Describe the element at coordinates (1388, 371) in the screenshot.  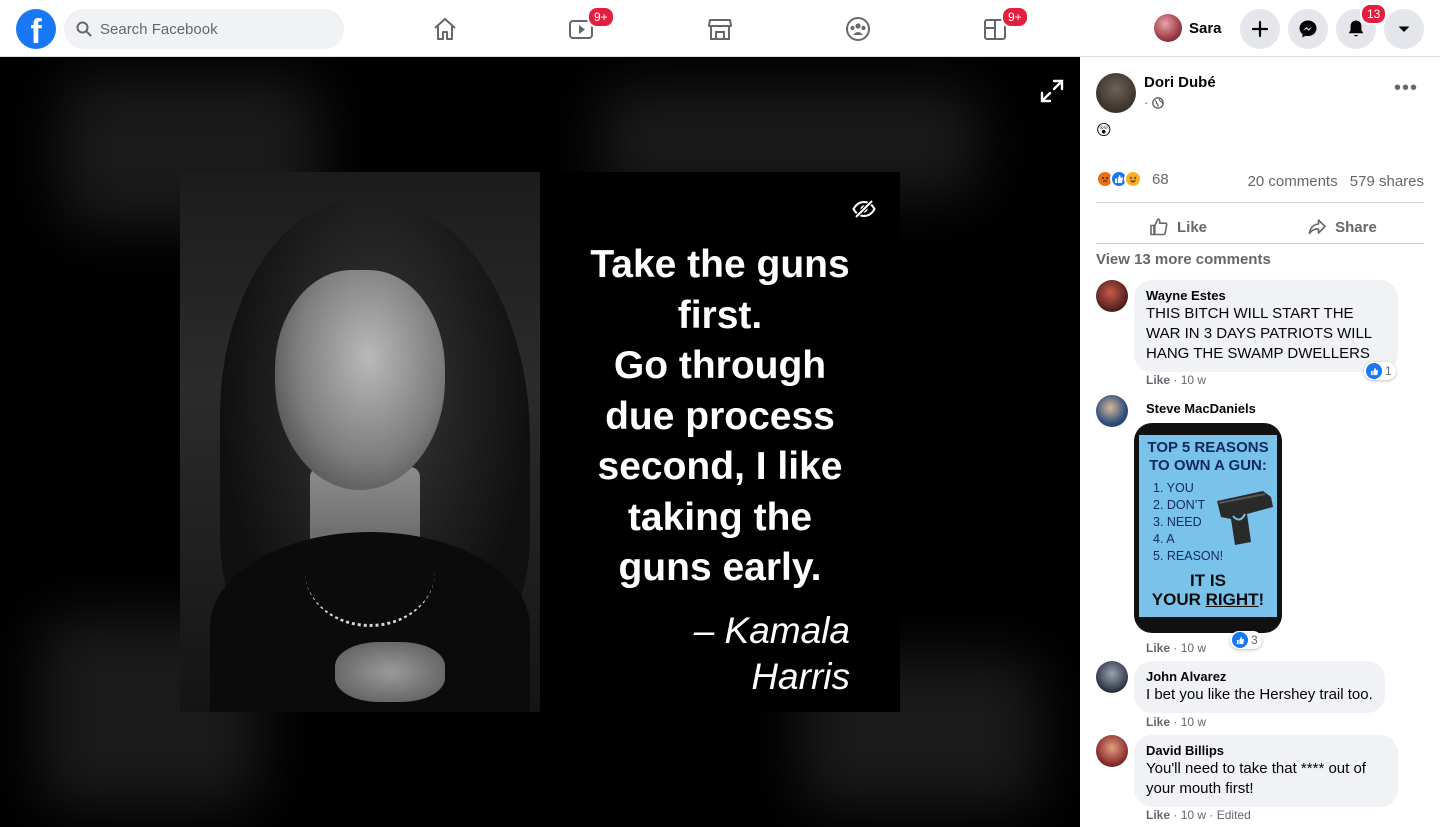
I see `comment-reaction-count: 1` at that location.